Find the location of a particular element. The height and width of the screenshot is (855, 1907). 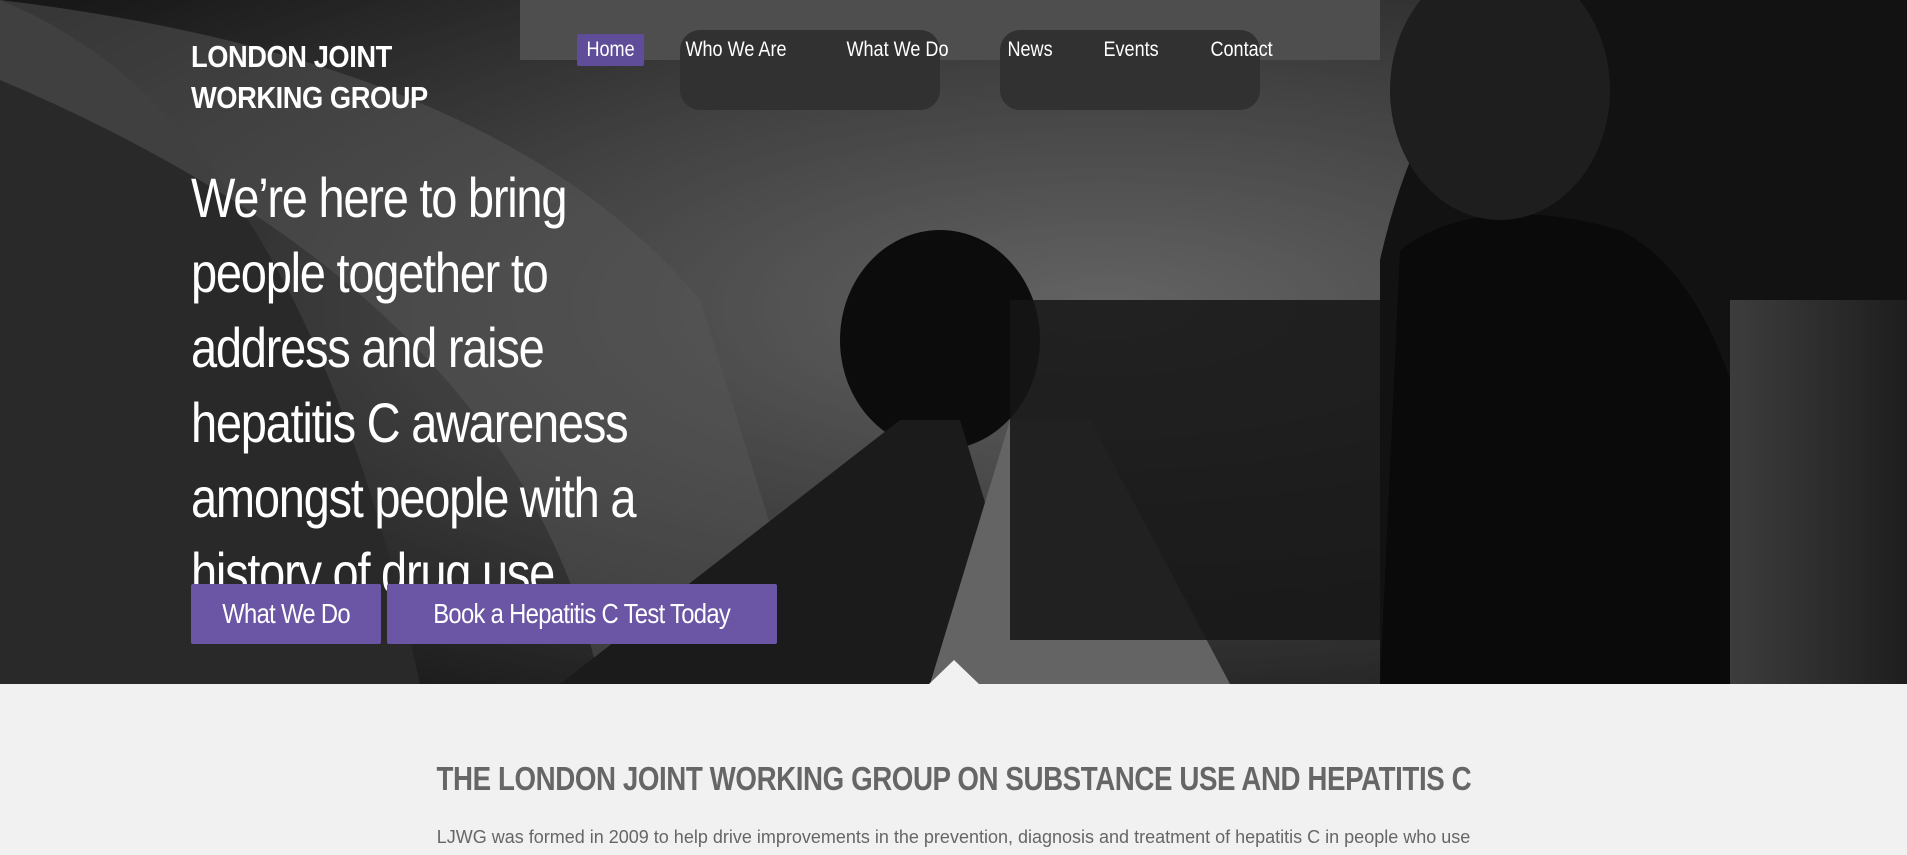

nav-item-what-we-do: What We Do is located at coordinates (897, 50).